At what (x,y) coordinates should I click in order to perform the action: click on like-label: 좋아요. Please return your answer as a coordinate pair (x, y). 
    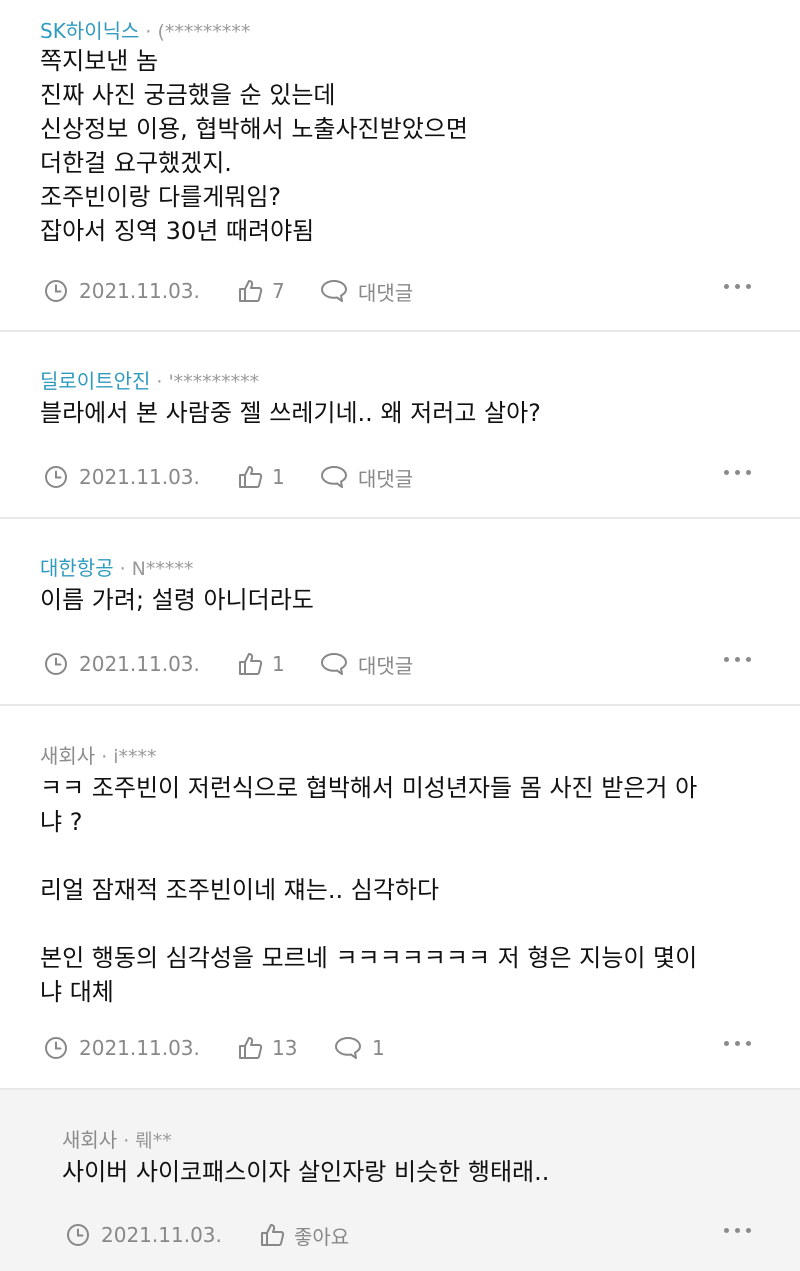
    Looking at the image, I should click on (322, 1236).